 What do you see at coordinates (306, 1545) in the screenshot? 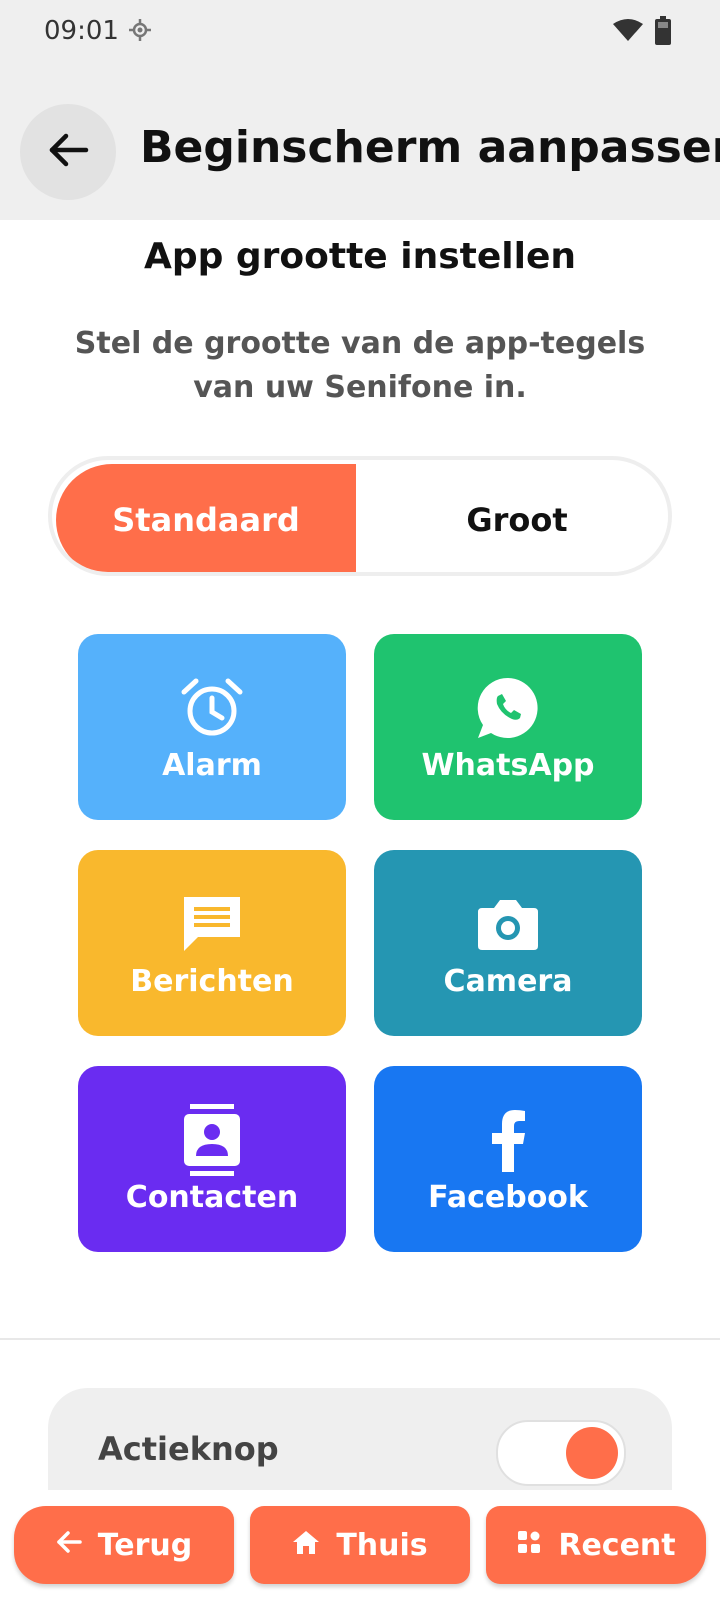
I see `home-icon` at bounding box center [306, 1545].